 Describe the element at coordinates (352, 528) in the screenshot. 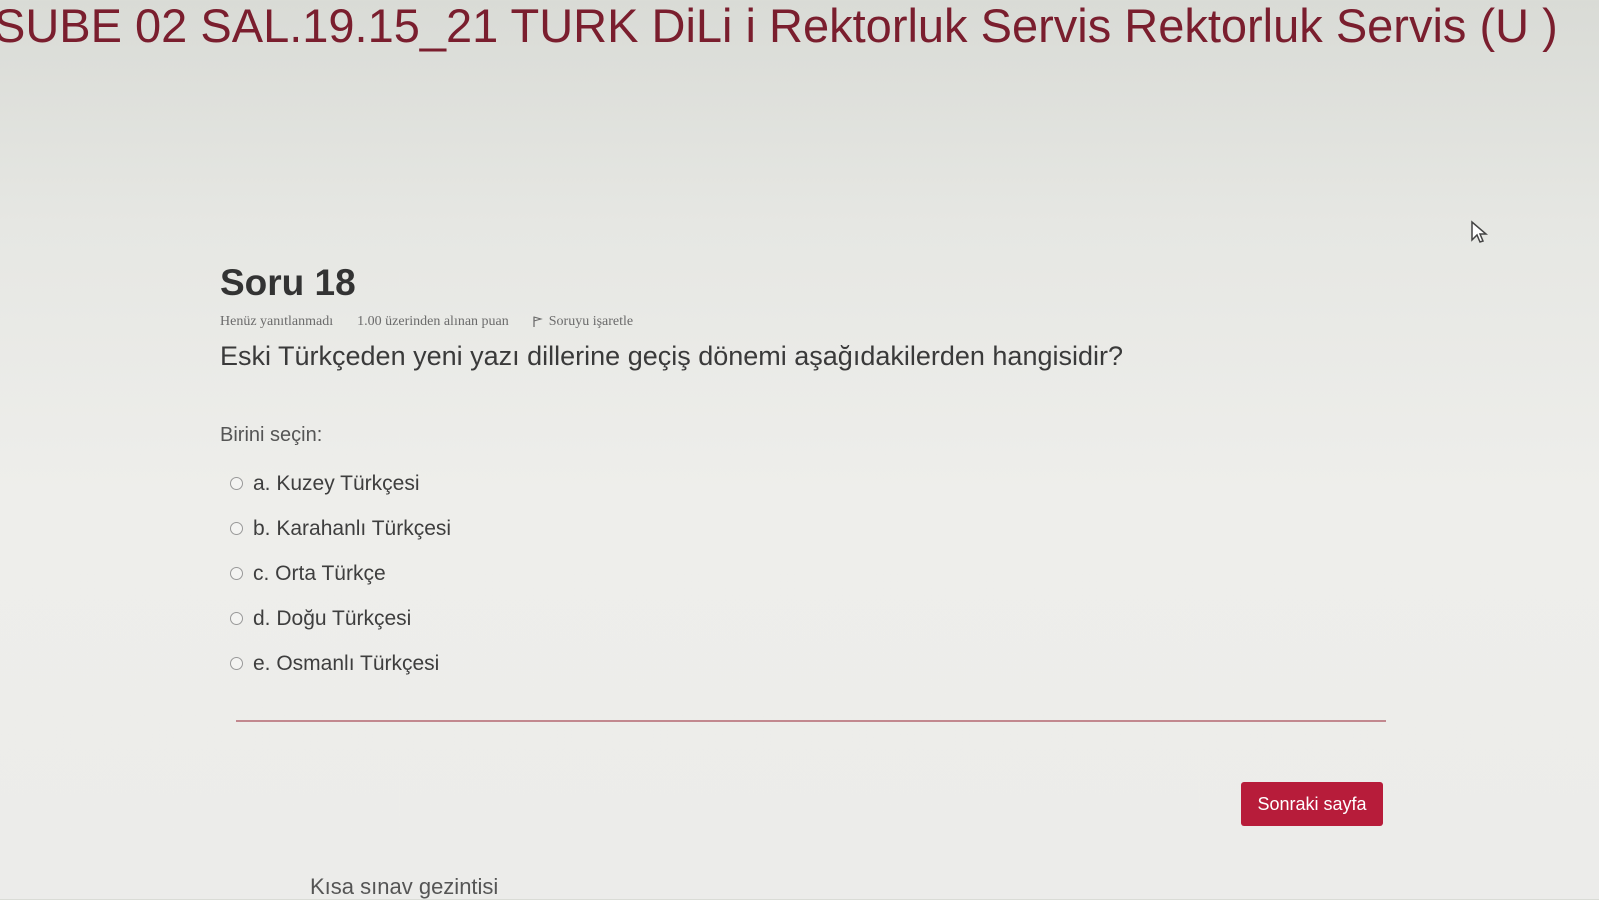

I see `answer-label: b. Karahanlı Türkçesi` at that location.